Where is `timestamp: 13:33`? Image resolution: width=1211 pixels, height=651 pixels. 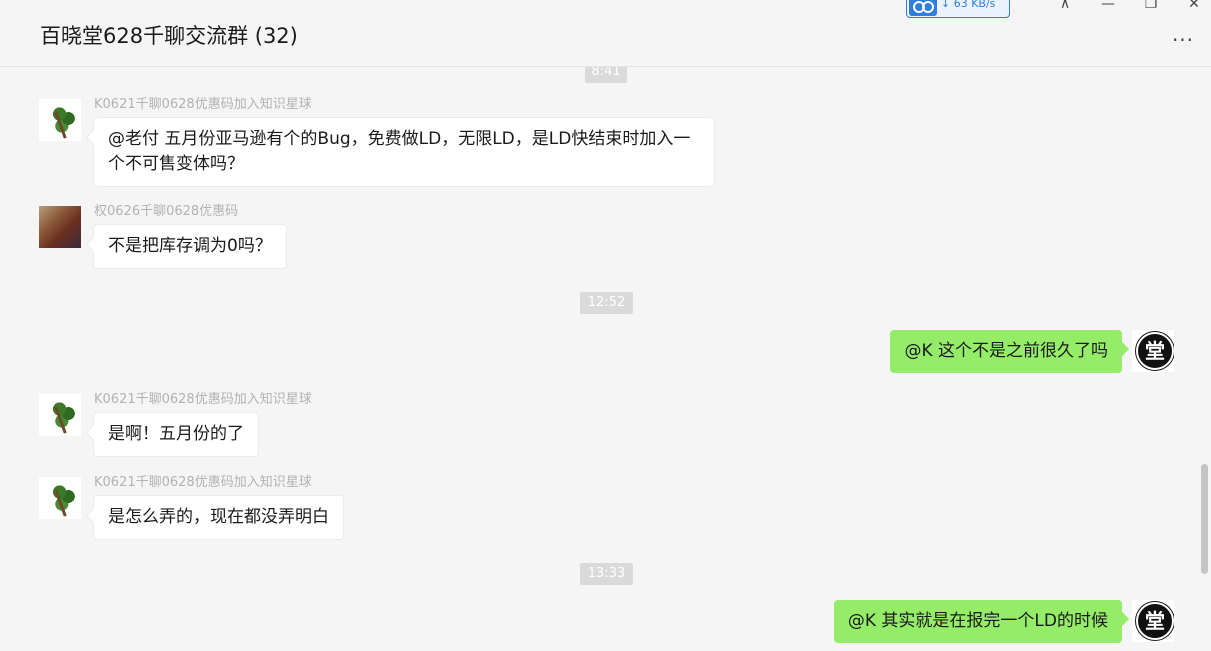 timestamp: 13:33 is located at coordinates (606, 574).